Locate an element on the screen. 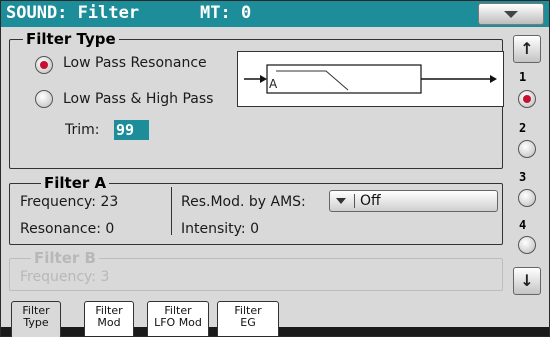  res-mod-label: Res.Mod. by AMS: is located at coordinates (243, 202).